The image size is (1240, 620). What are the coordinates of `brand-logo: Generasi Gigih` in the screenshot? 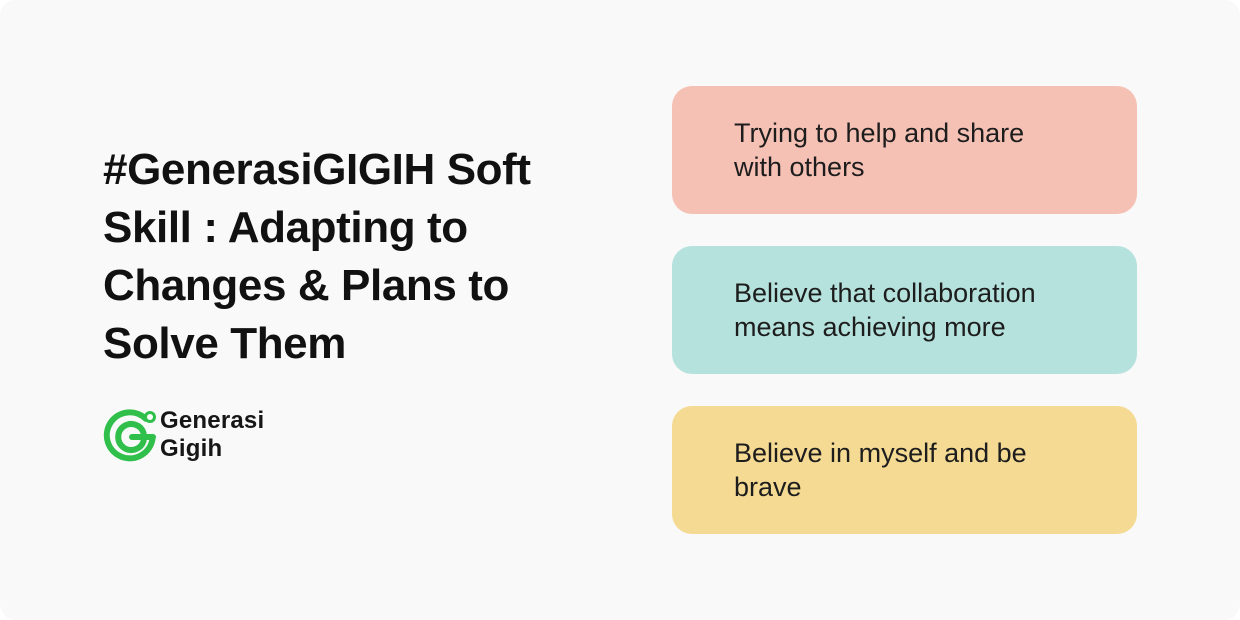 It's located at (183, 435).